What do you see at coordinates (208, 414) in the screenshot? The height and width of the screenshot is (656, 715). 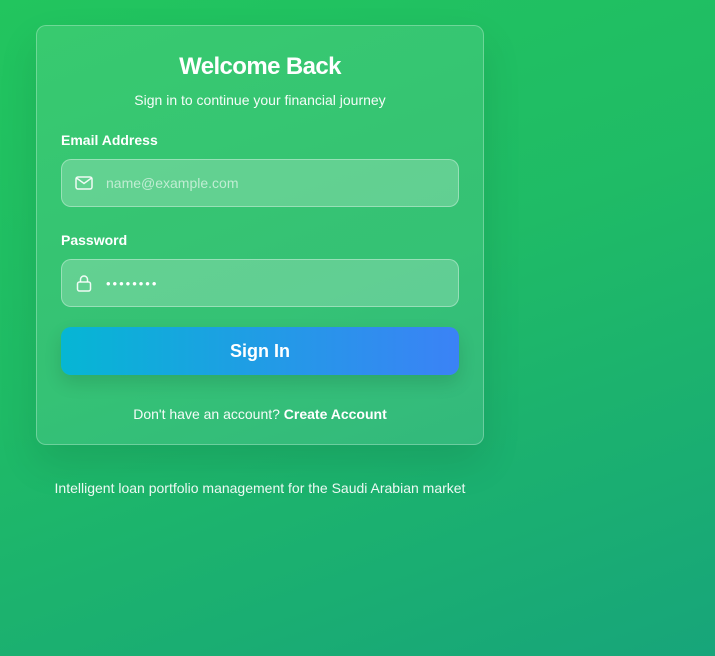 I see `signup-prompt-text: Don't have an account?` at bounding box center [208, 414].